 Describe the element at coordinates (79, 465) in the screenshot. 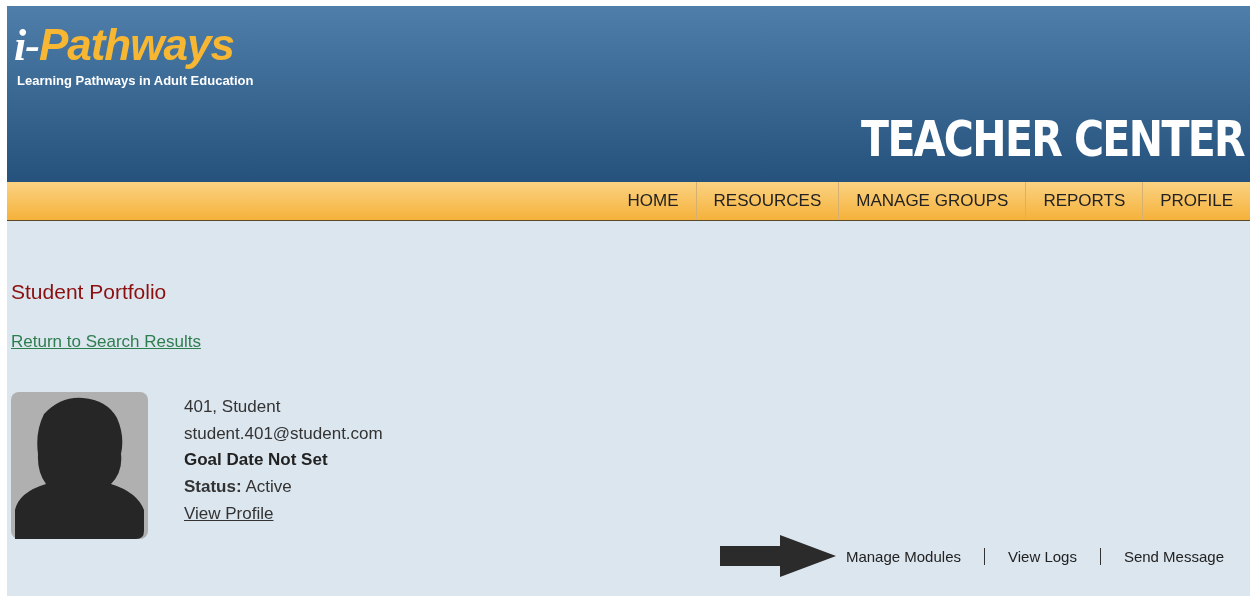

I see `avatar-silhouette-icon` at that location.